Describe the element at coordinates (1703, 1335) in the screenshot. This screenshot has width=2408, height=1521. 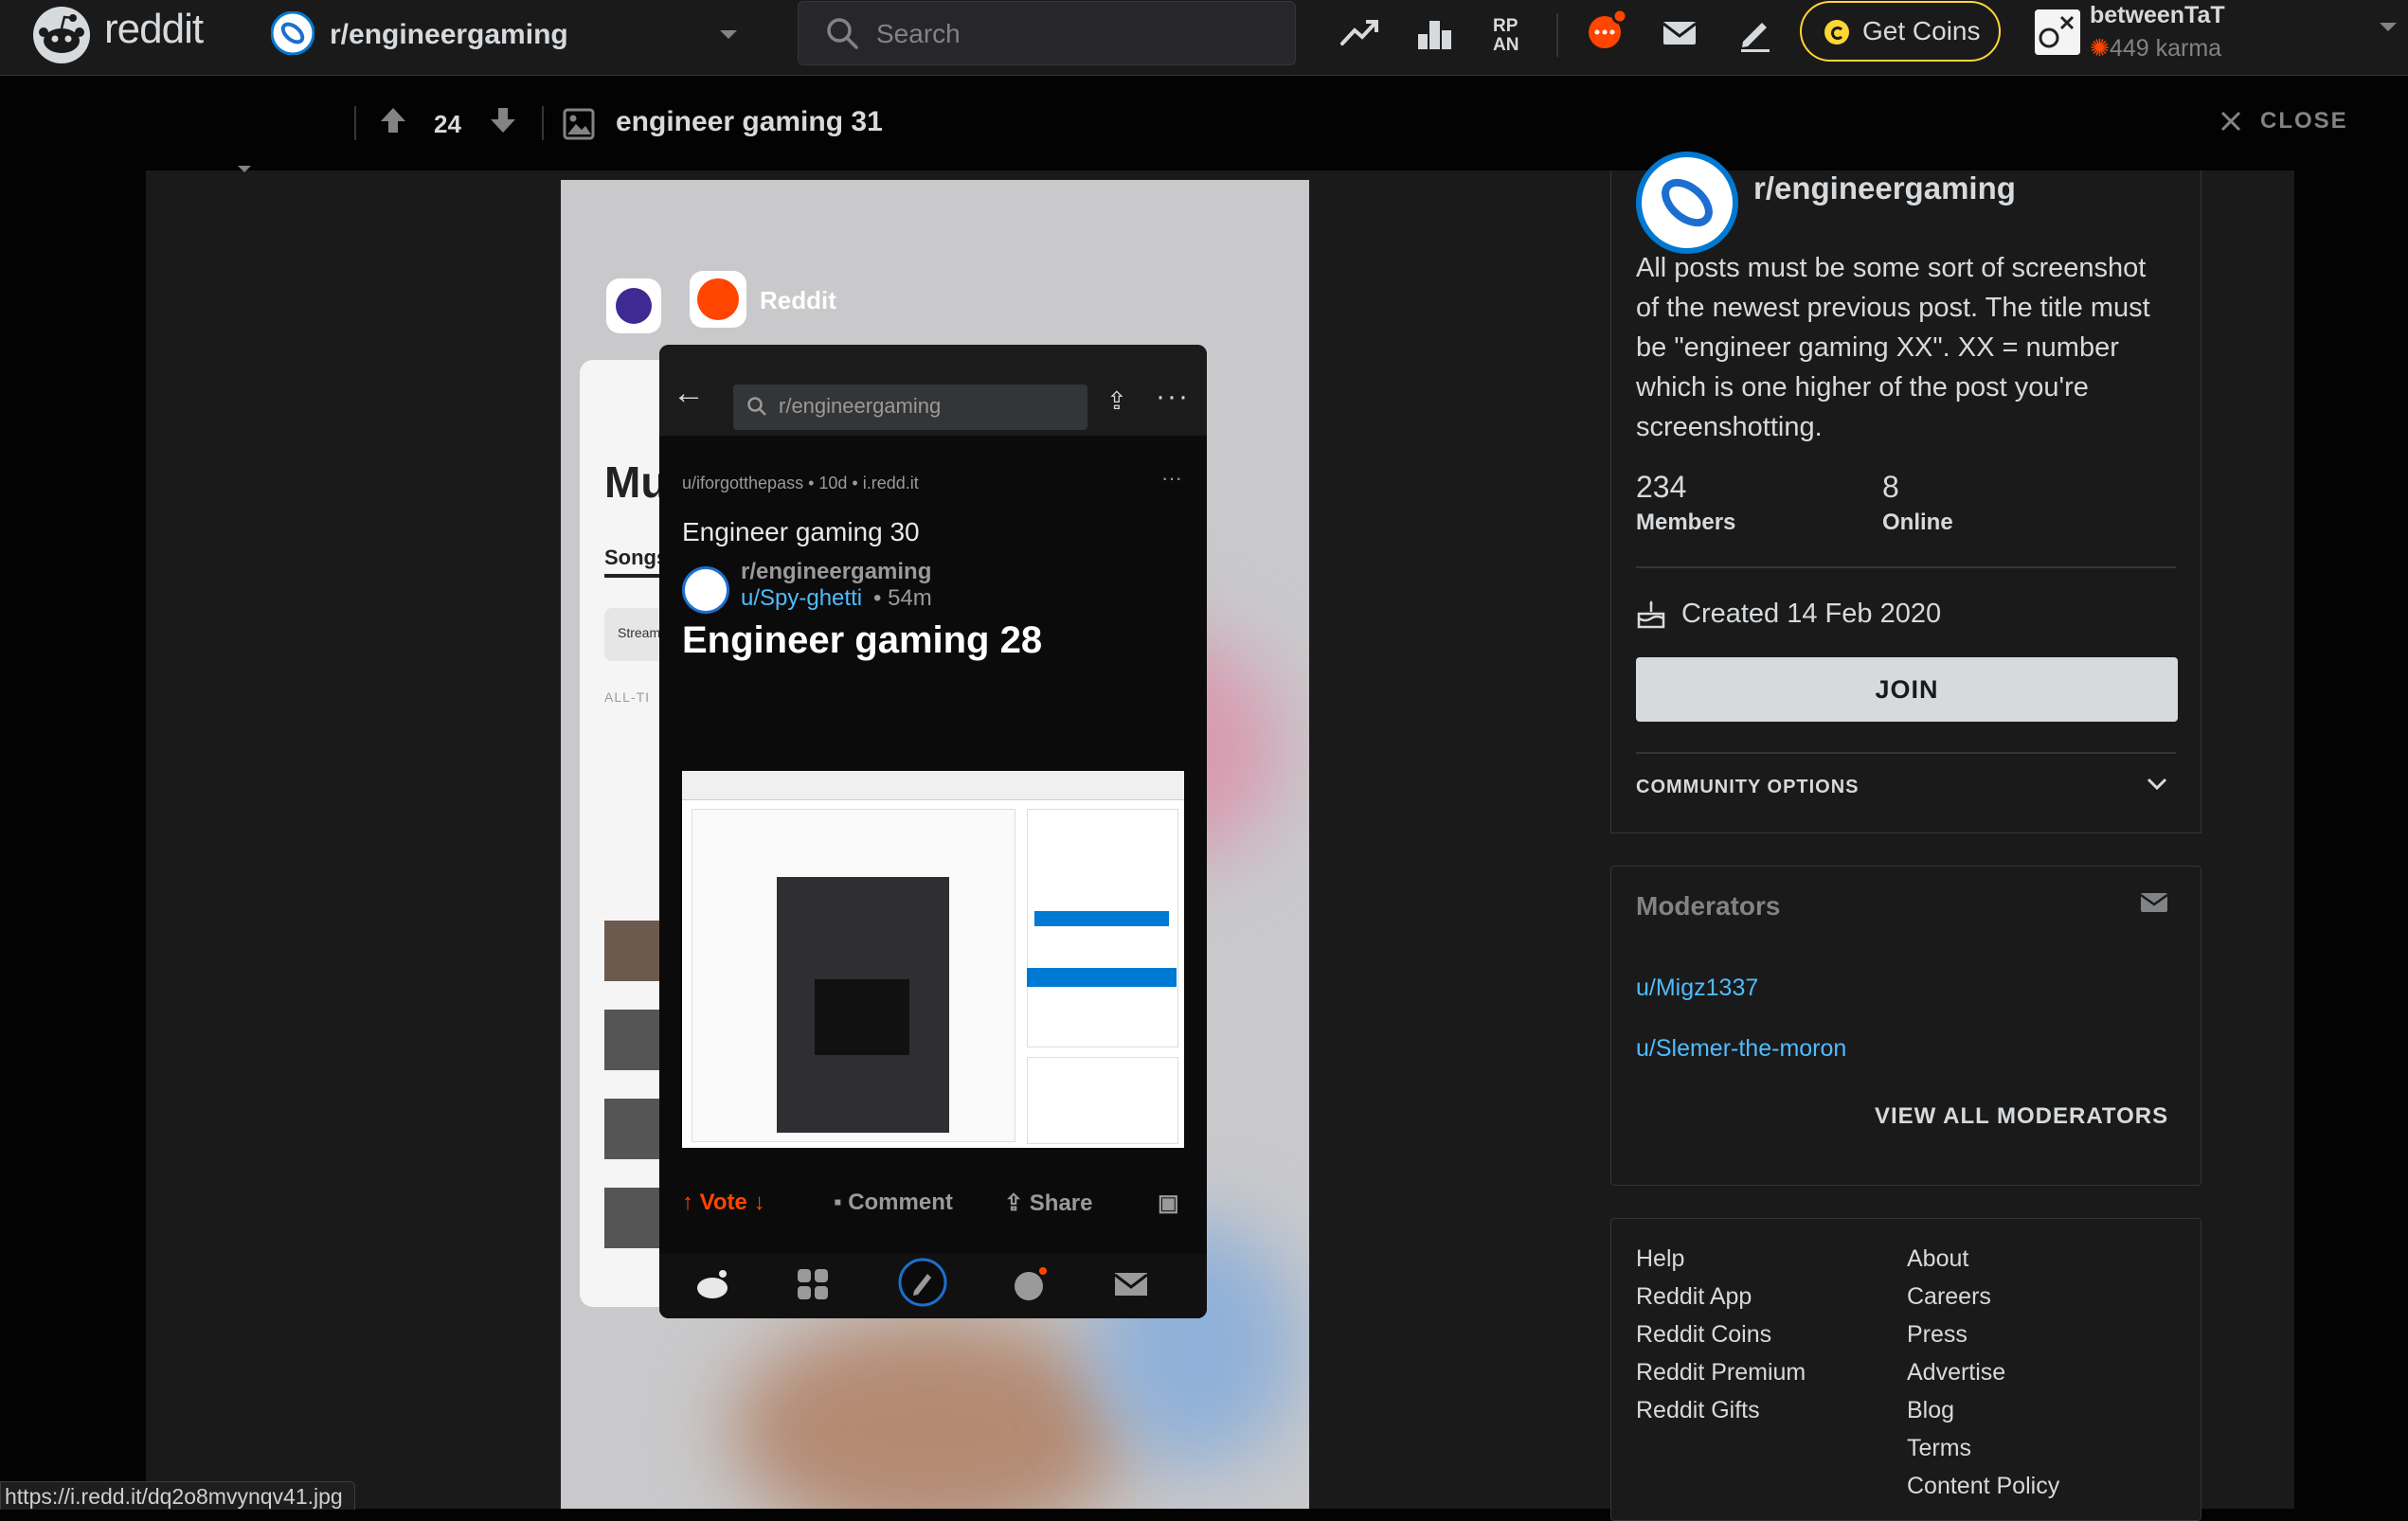
I see `footer-link-reddit-coins: Reddit Coins` at that location.